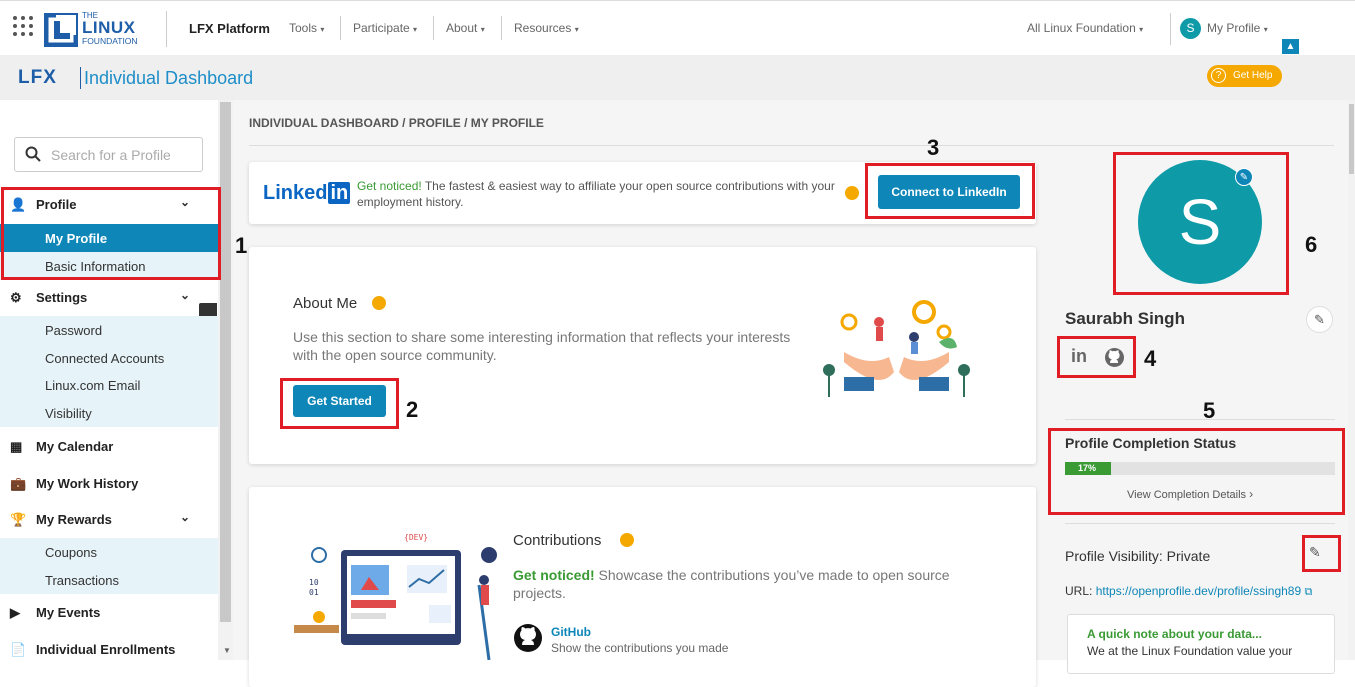  I want to click on sidebar-item-transactions: Transactions, so click(109, 580).